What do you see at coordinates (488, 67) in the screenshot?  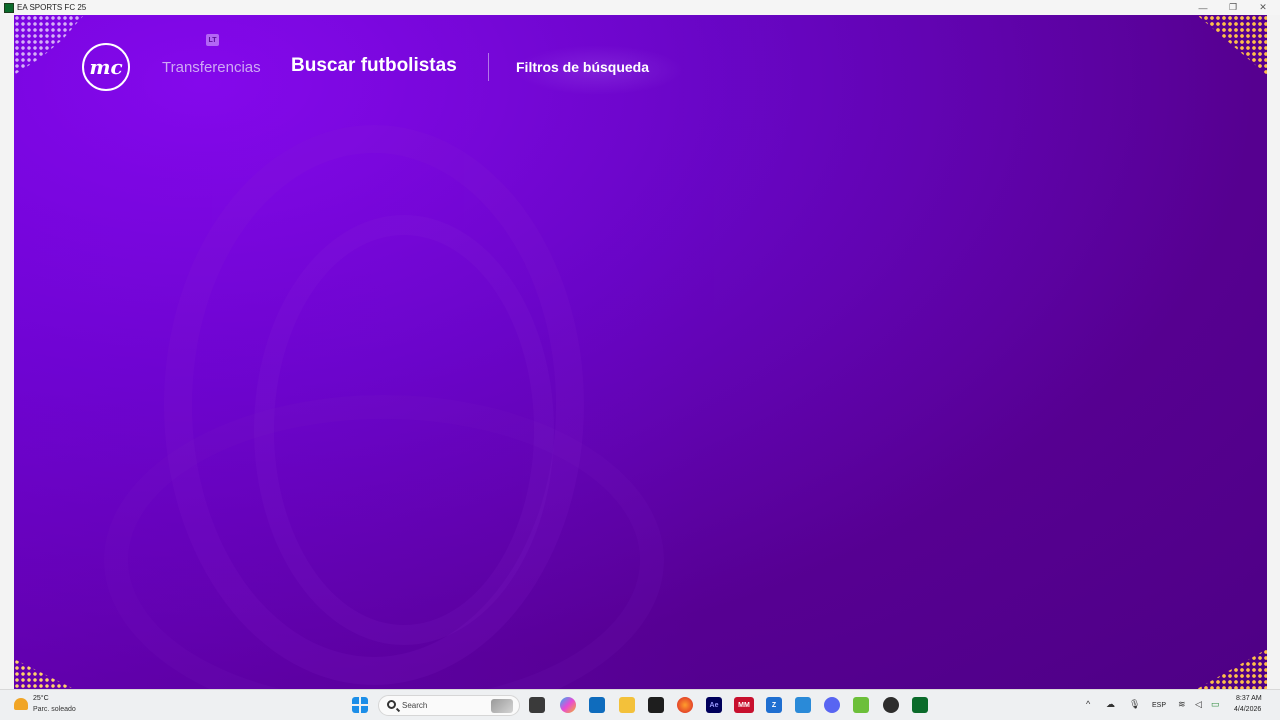 I see `nav-divider` at bounding box center [488, 67].